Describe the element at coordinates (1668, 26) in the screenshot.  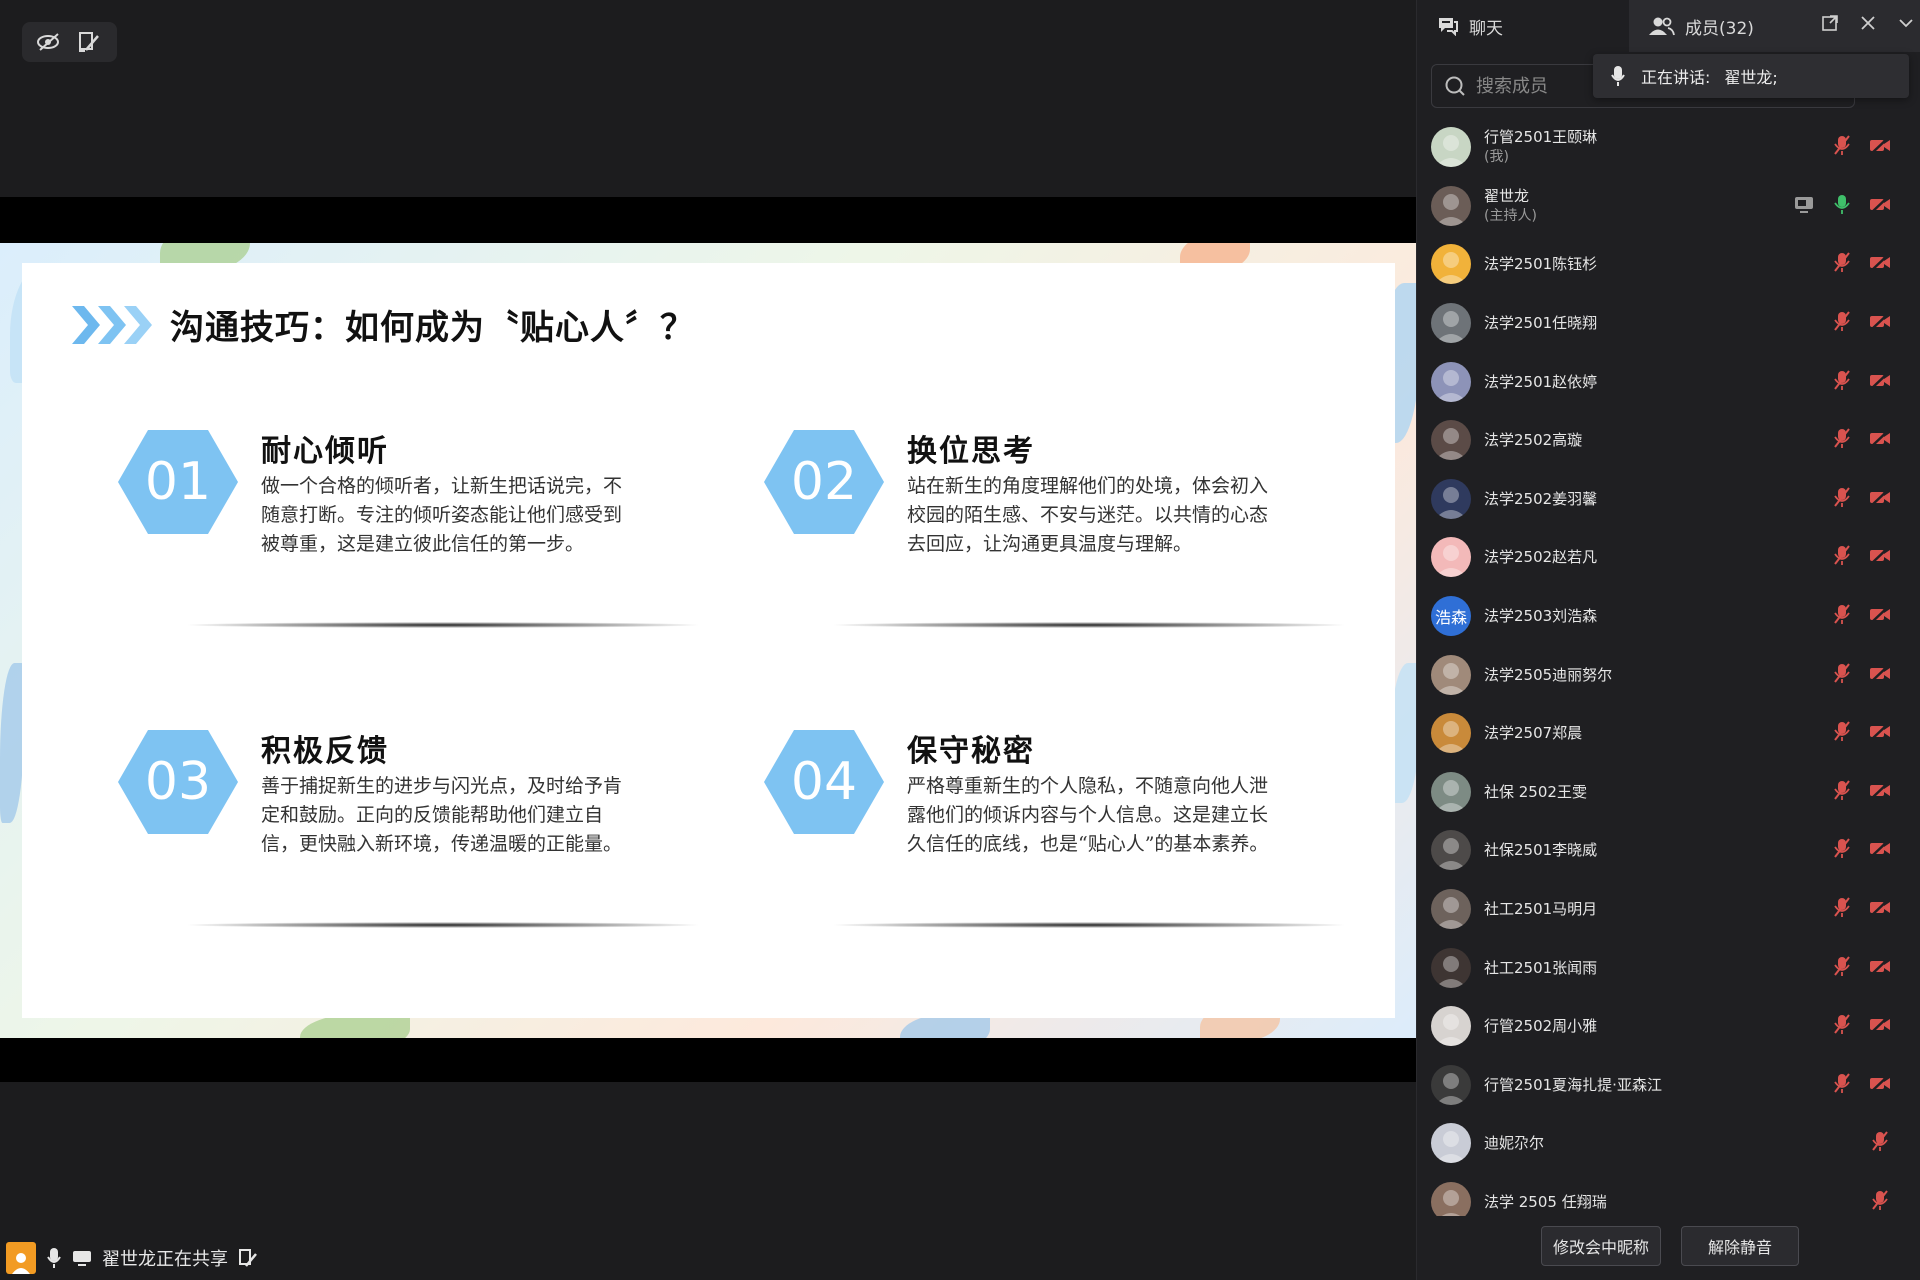
I see `panel-tabs: 聊天 成员(32)` at that location.